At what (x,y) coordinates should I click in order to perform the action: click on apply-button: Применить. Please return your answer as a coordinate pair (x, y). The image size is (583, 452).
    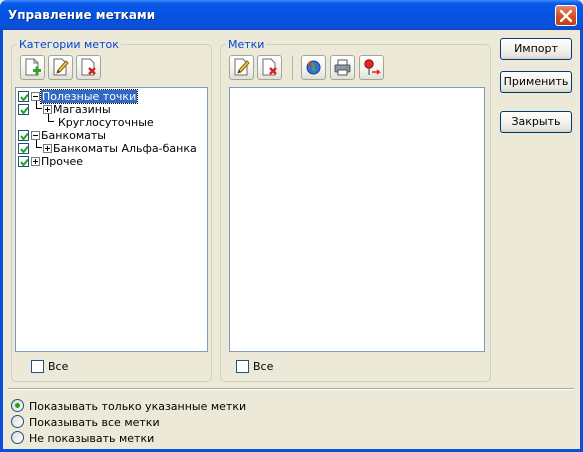
    Looking at the image, I should click on (536, 82).